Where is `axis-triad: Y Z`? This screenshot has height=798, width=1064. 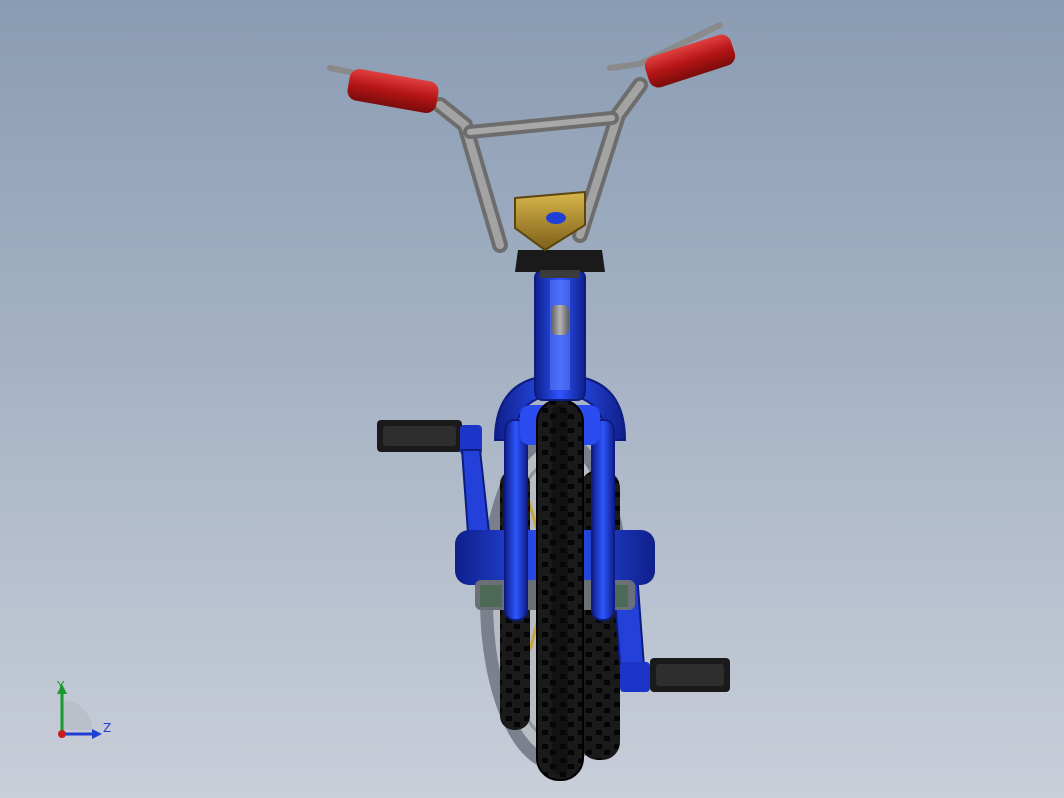 axis-triad: Y Z is located at coordinates (85, 710).